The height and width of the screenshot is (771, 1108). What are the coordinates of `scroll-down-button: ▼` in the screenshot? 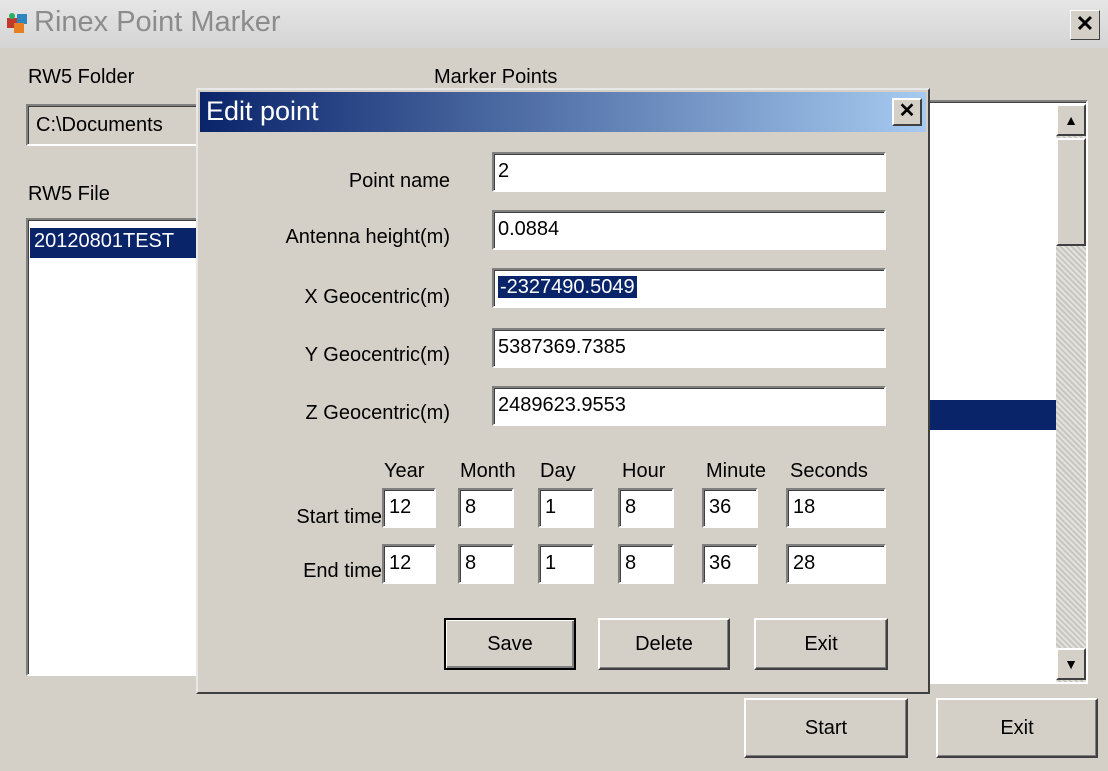 It's located at (1071, 664).